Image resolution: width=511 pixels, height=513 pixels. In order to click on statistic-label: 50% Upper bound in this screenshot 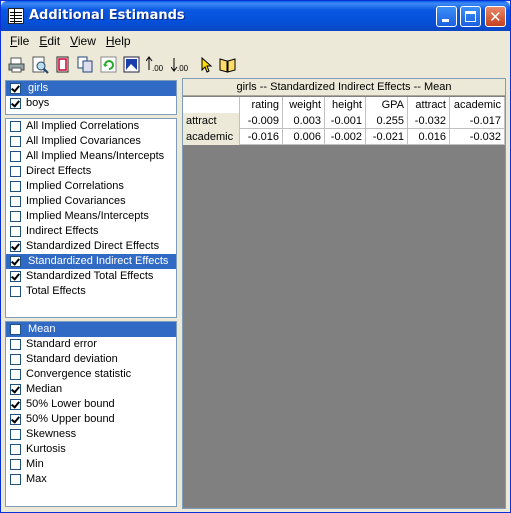, I will do `click(70, 419)`.